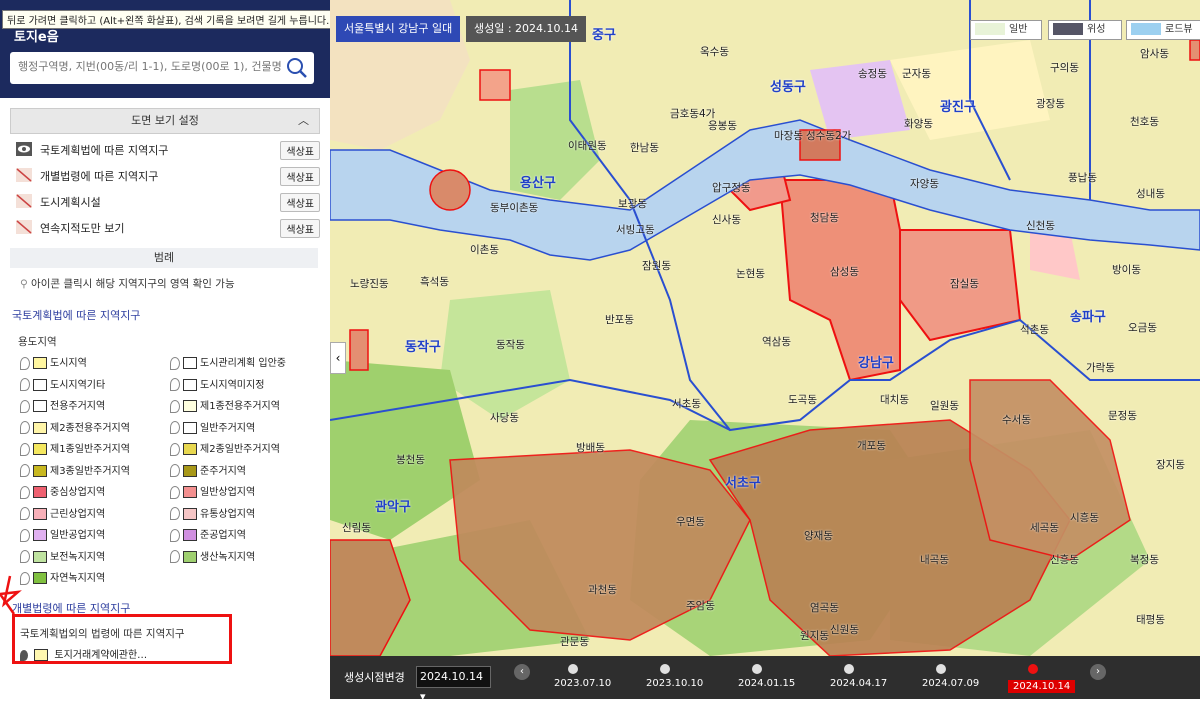 The image size is (1200, 707). What do you see at coordinates (1146, 29) in the screenshot?
I see `roadview-thumb-icon` at bounding box center [1146, 29].